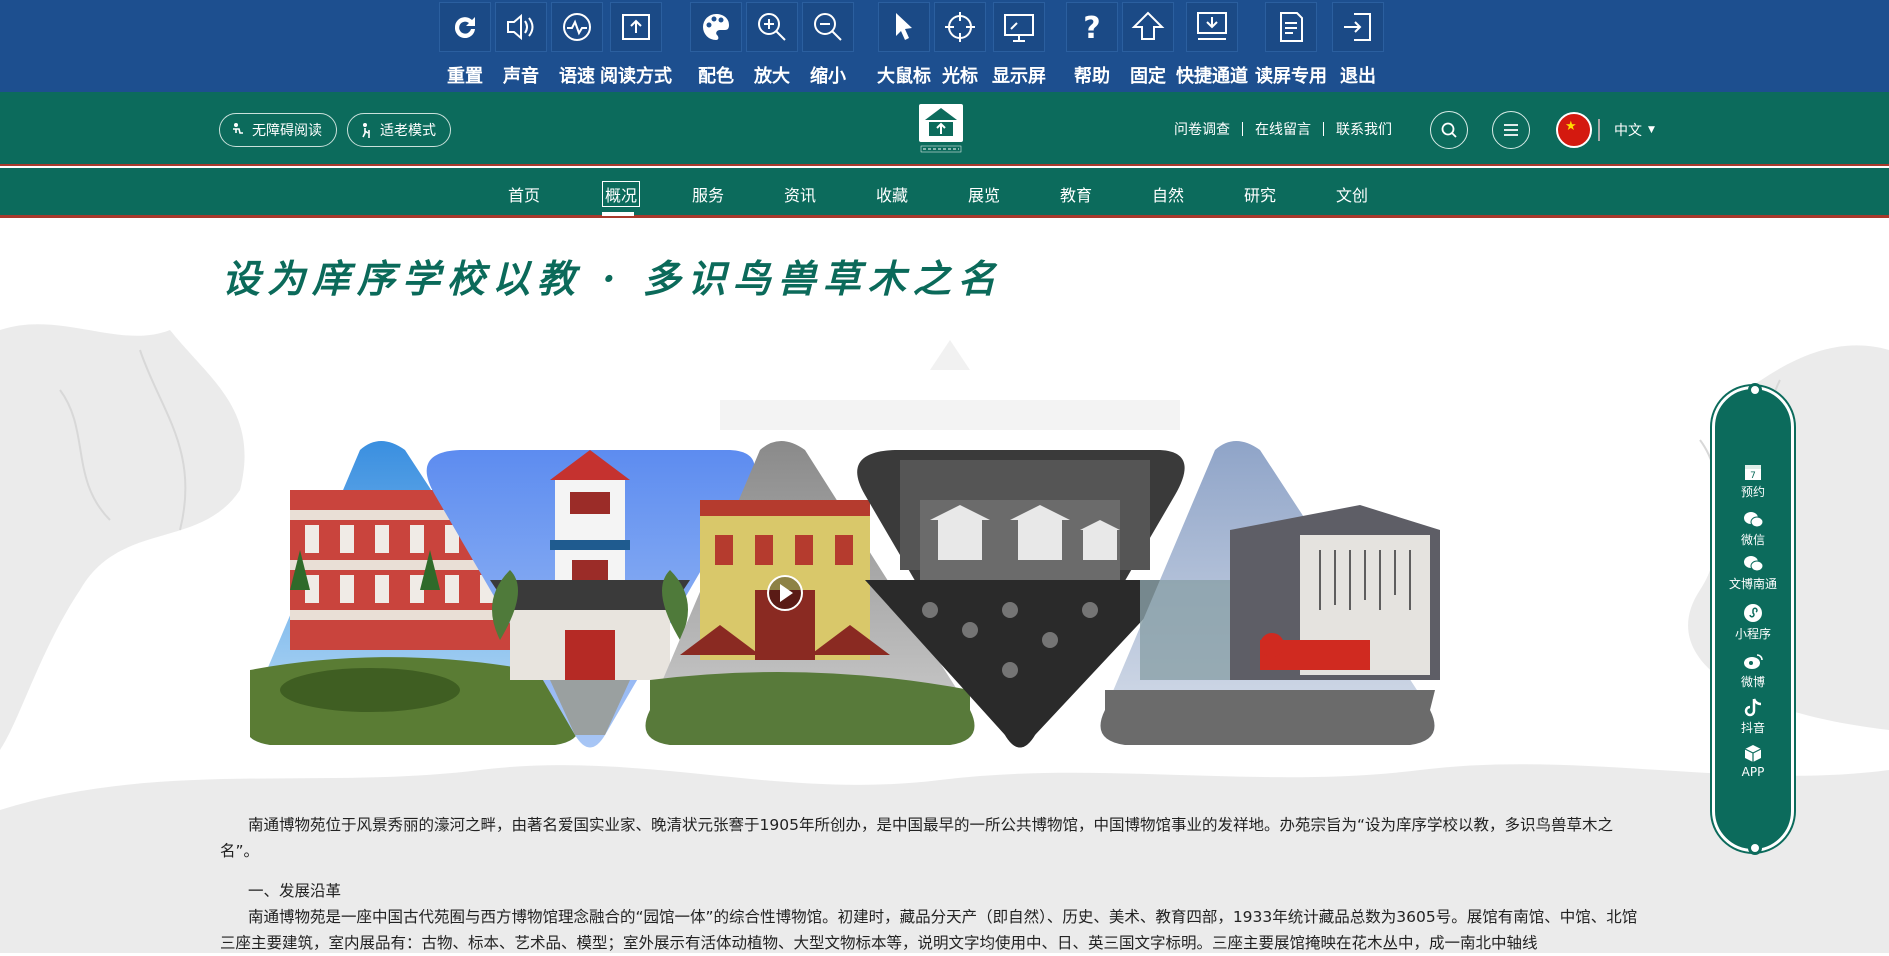  Describe the element at coordinates (944, 193) in the screenshot. I see `main-nav: 首页 概况 服务 资讯 收藏 展览 教育 自然 研究 文创` at that location.